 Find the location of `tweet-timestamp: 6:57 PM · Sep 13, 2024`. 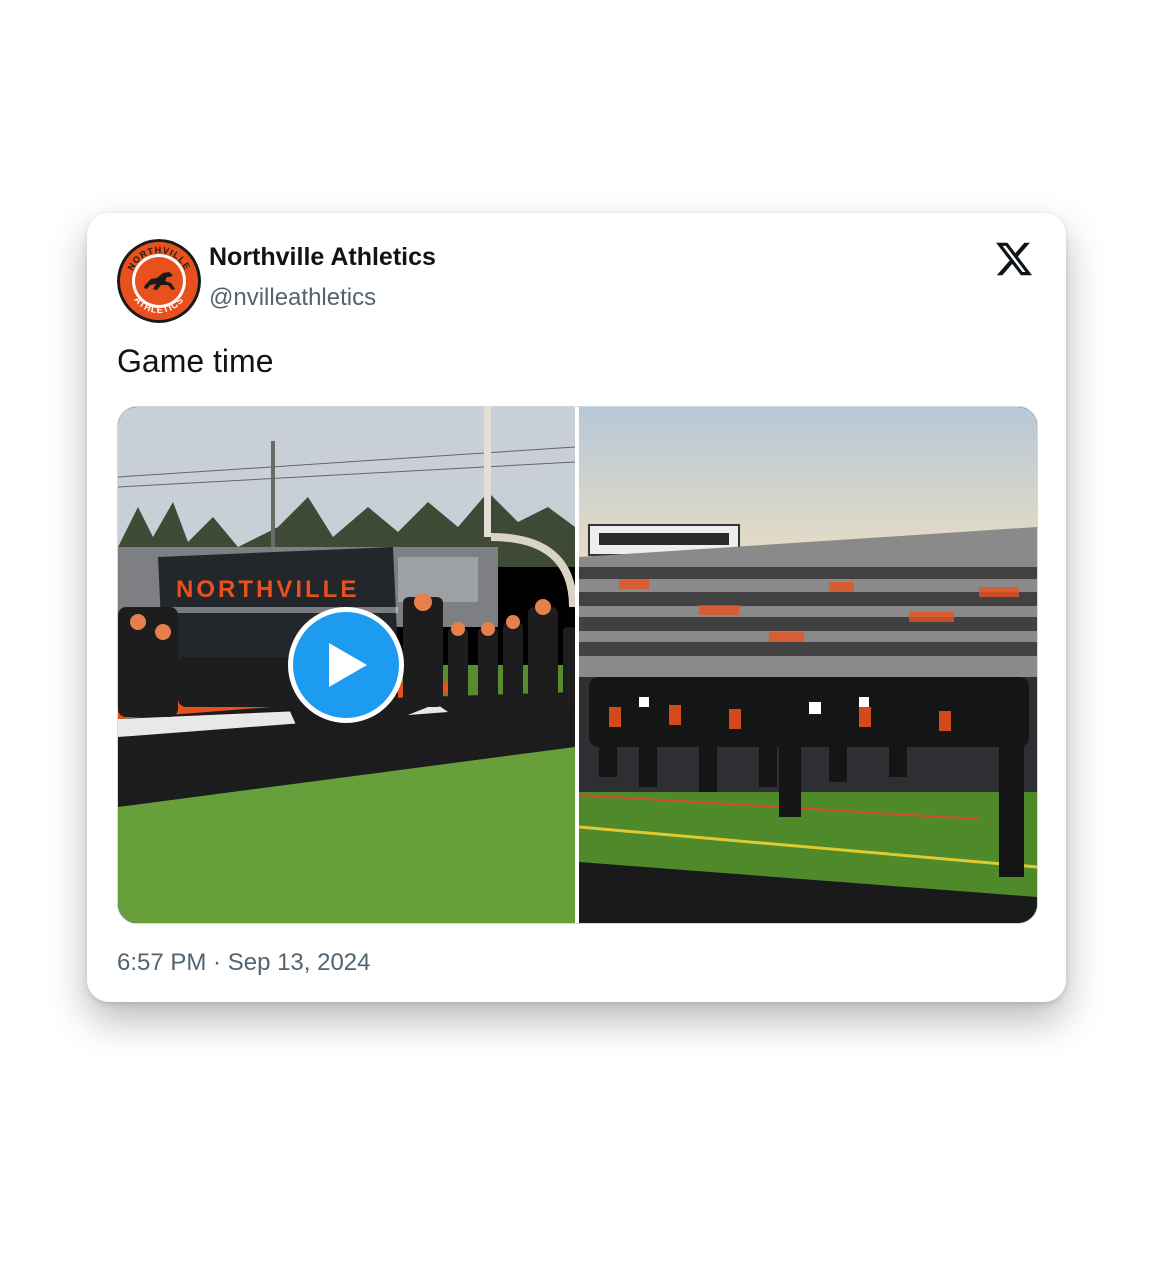

tweet-timestamp: 6:57 PM · Sep 13, 2024 is located at coordinates (244, 963).